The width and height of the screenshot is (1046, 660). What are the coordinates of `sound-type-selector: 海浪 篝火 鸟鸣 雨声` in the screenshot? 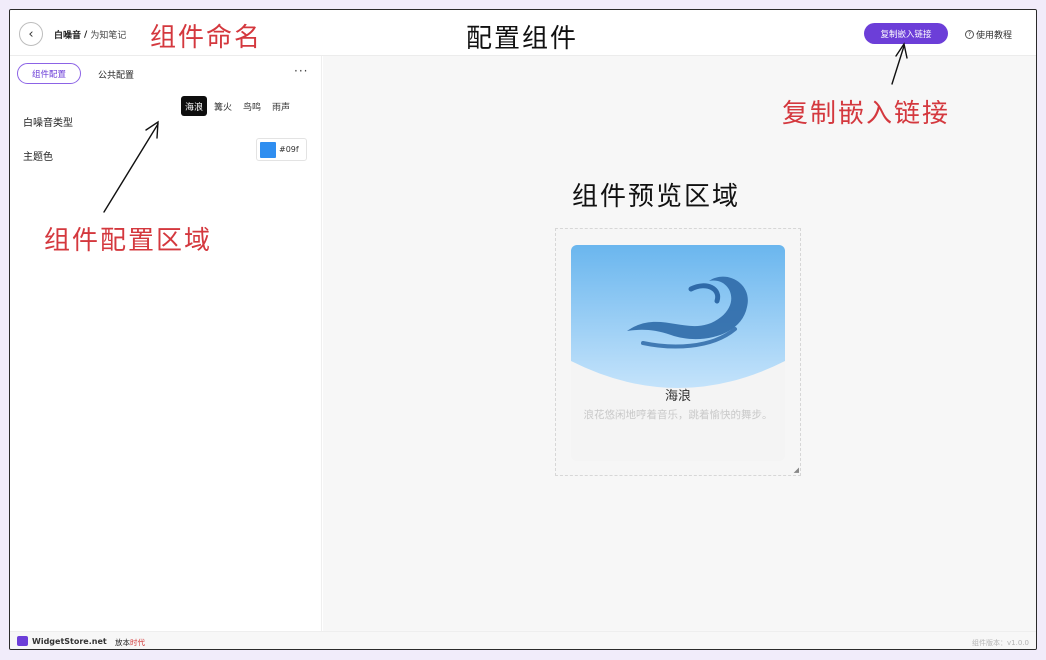 It's located at (237, 106).